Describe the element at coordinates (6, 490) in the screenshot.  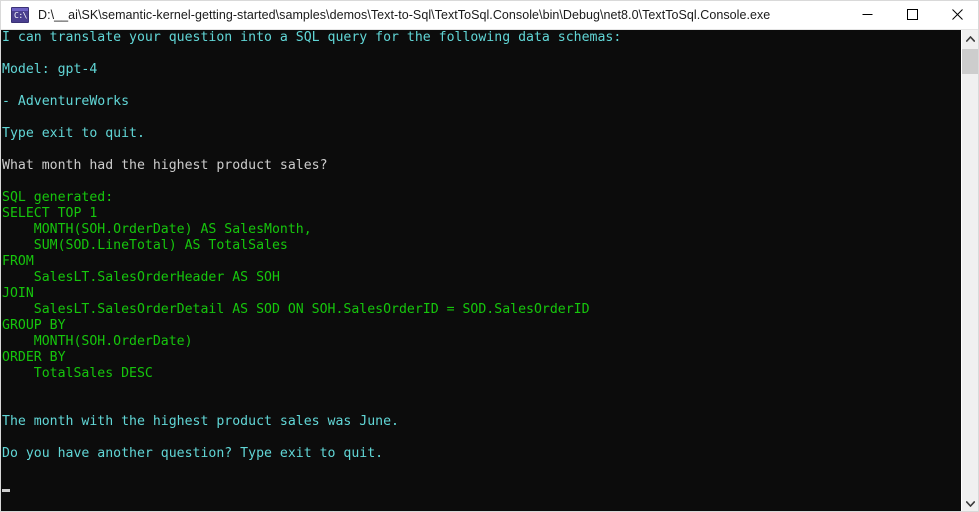
I see `text-cursor` at that location.